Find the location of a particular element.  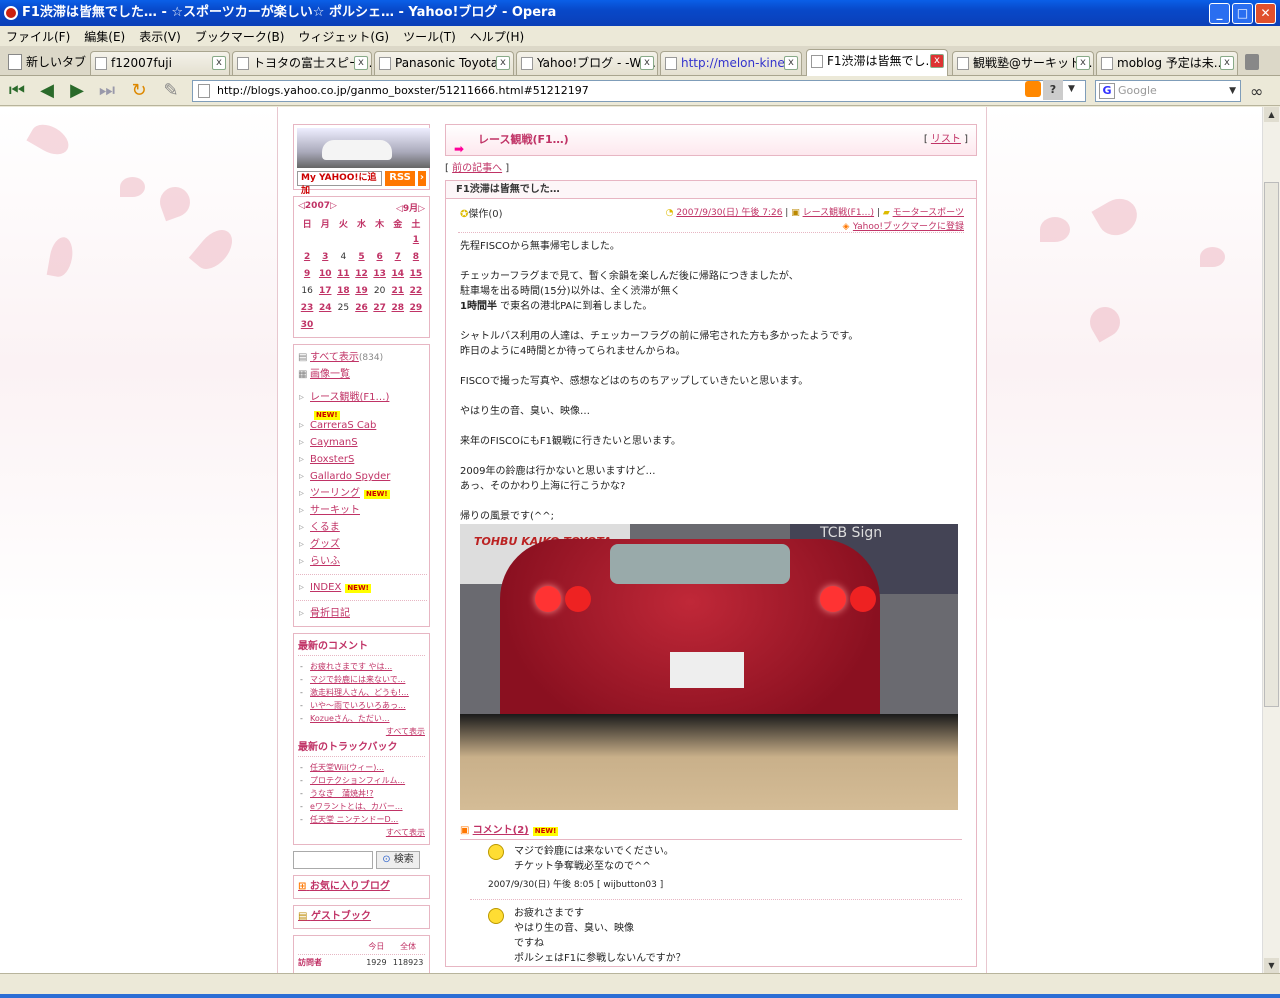

scroll-thumb is located at coordinates (1271, 444).